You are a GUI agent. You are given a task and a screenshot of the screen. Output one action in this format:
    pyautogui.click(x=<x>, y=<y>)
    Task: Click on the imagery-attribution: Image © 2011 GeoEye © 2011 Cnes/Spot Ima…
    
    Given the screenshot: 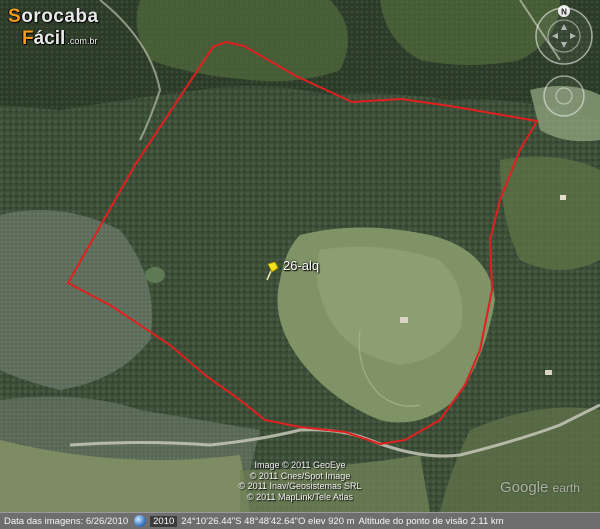 What is the action you would take?
    pyautogui.click(x=300, y=481)
    